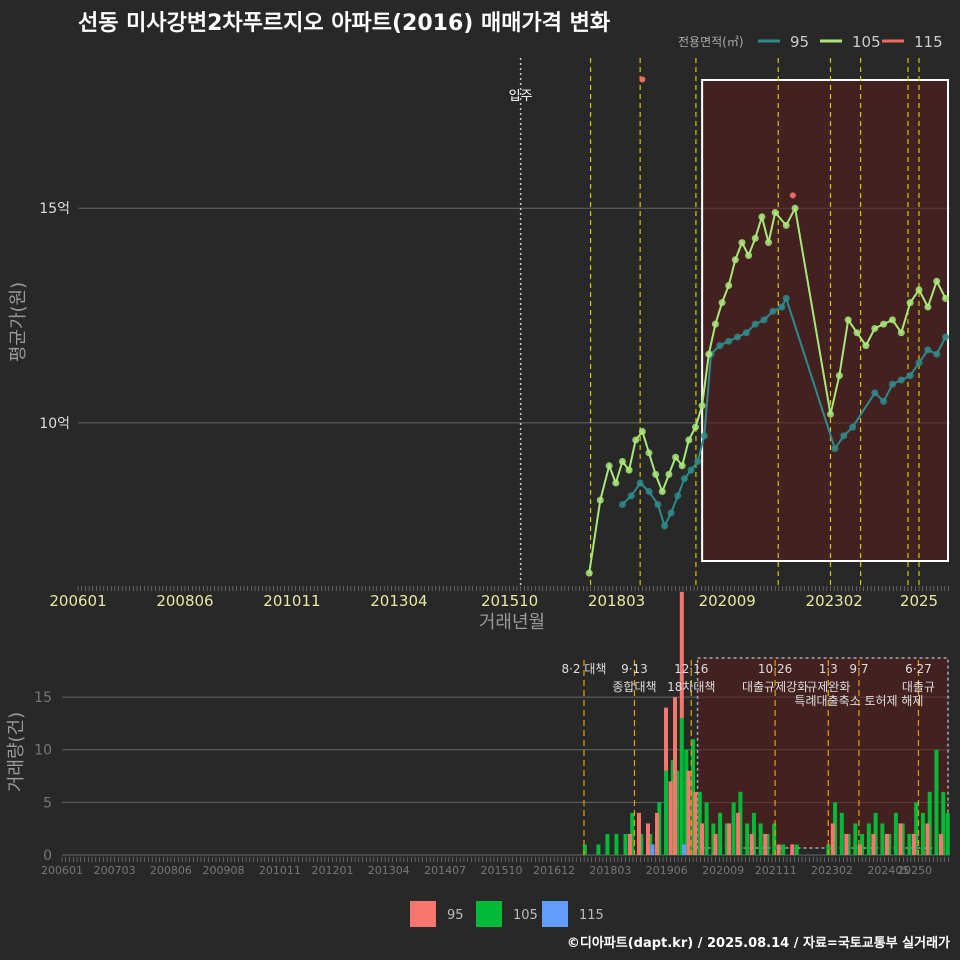 Image resolution: width=960 pixels, height=960 pixels. I want to click on x-tick-label: 2025, so click(919, 601).